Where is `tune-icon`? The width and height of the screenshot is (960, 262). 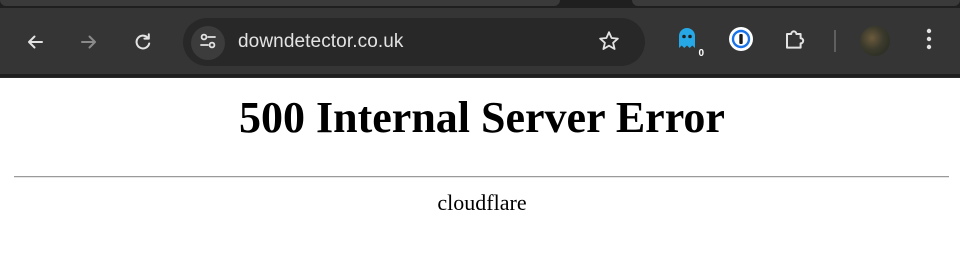 tune-icon is located at coordinates (208, 43).